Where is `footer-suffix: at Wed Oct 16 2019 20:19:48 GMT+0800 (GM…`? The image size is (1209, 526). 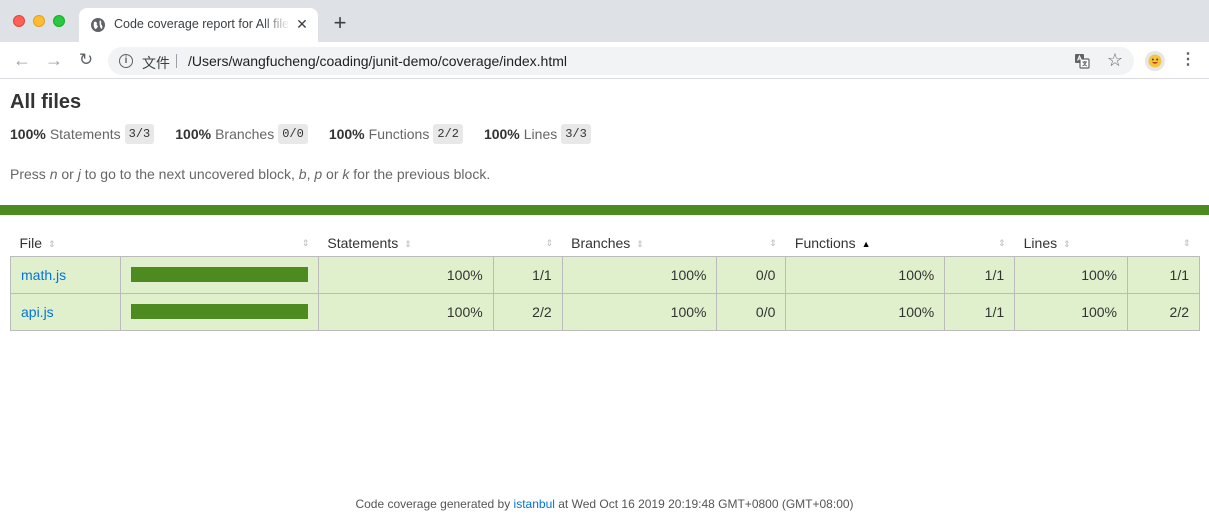
footer-suffix: at Wed Oct 16 2019 20:19:48 GMT+0800 (GM… is located at coordinates (704, 504).